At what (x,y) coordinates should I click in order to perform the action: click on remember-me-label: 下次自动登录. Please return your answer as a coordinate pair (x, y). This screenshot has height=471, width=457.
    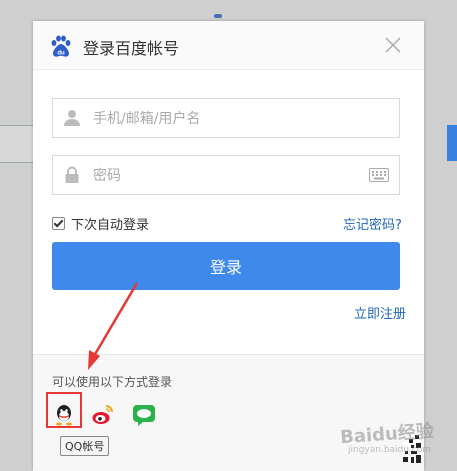
    Looking at the image, I should click on (110, 225).